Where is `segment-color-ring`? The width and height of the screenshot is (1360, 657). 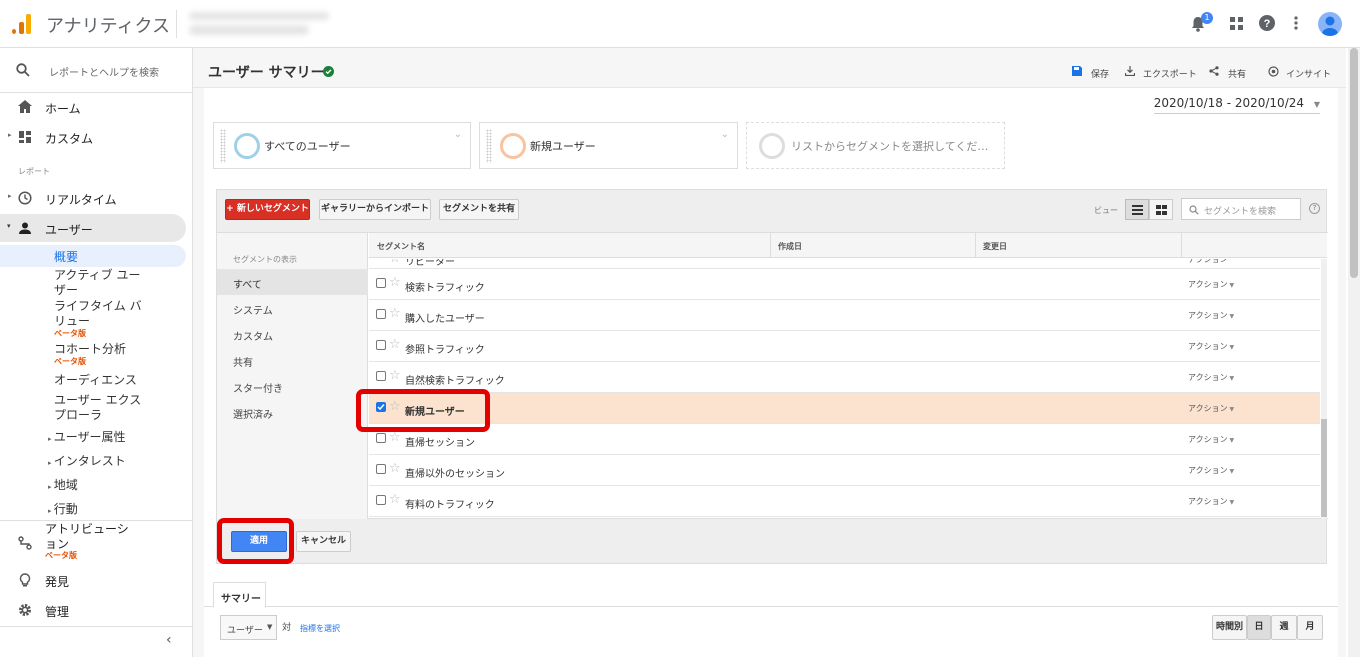 segment-color-ring is located at coordinates (513, 146).